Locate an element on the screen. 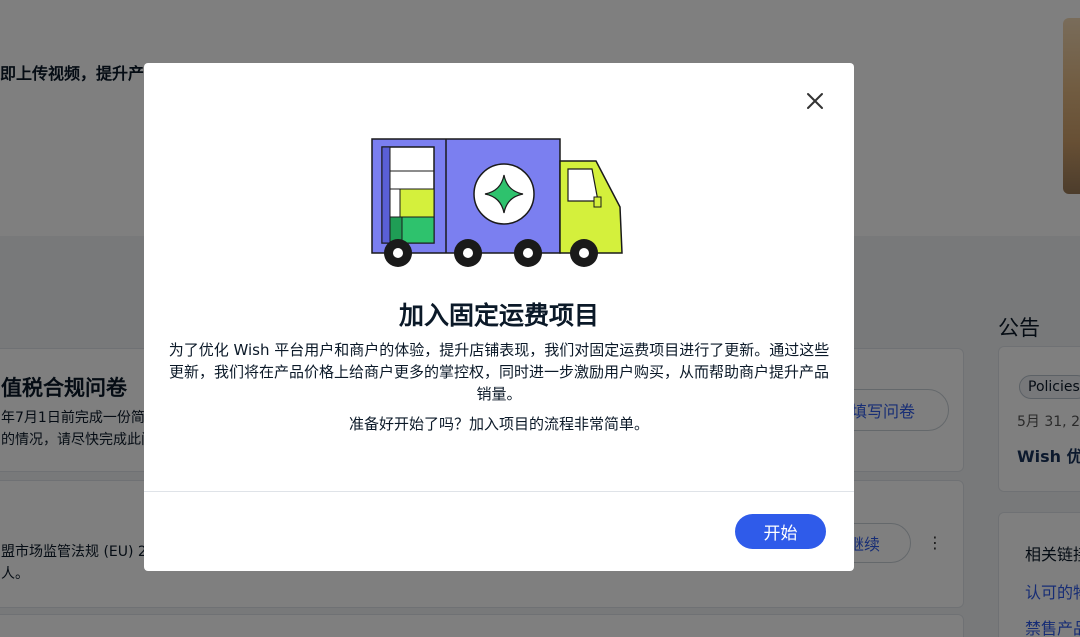  modal-title: 加入固定运费项目 is located at coordinates (498, 315).